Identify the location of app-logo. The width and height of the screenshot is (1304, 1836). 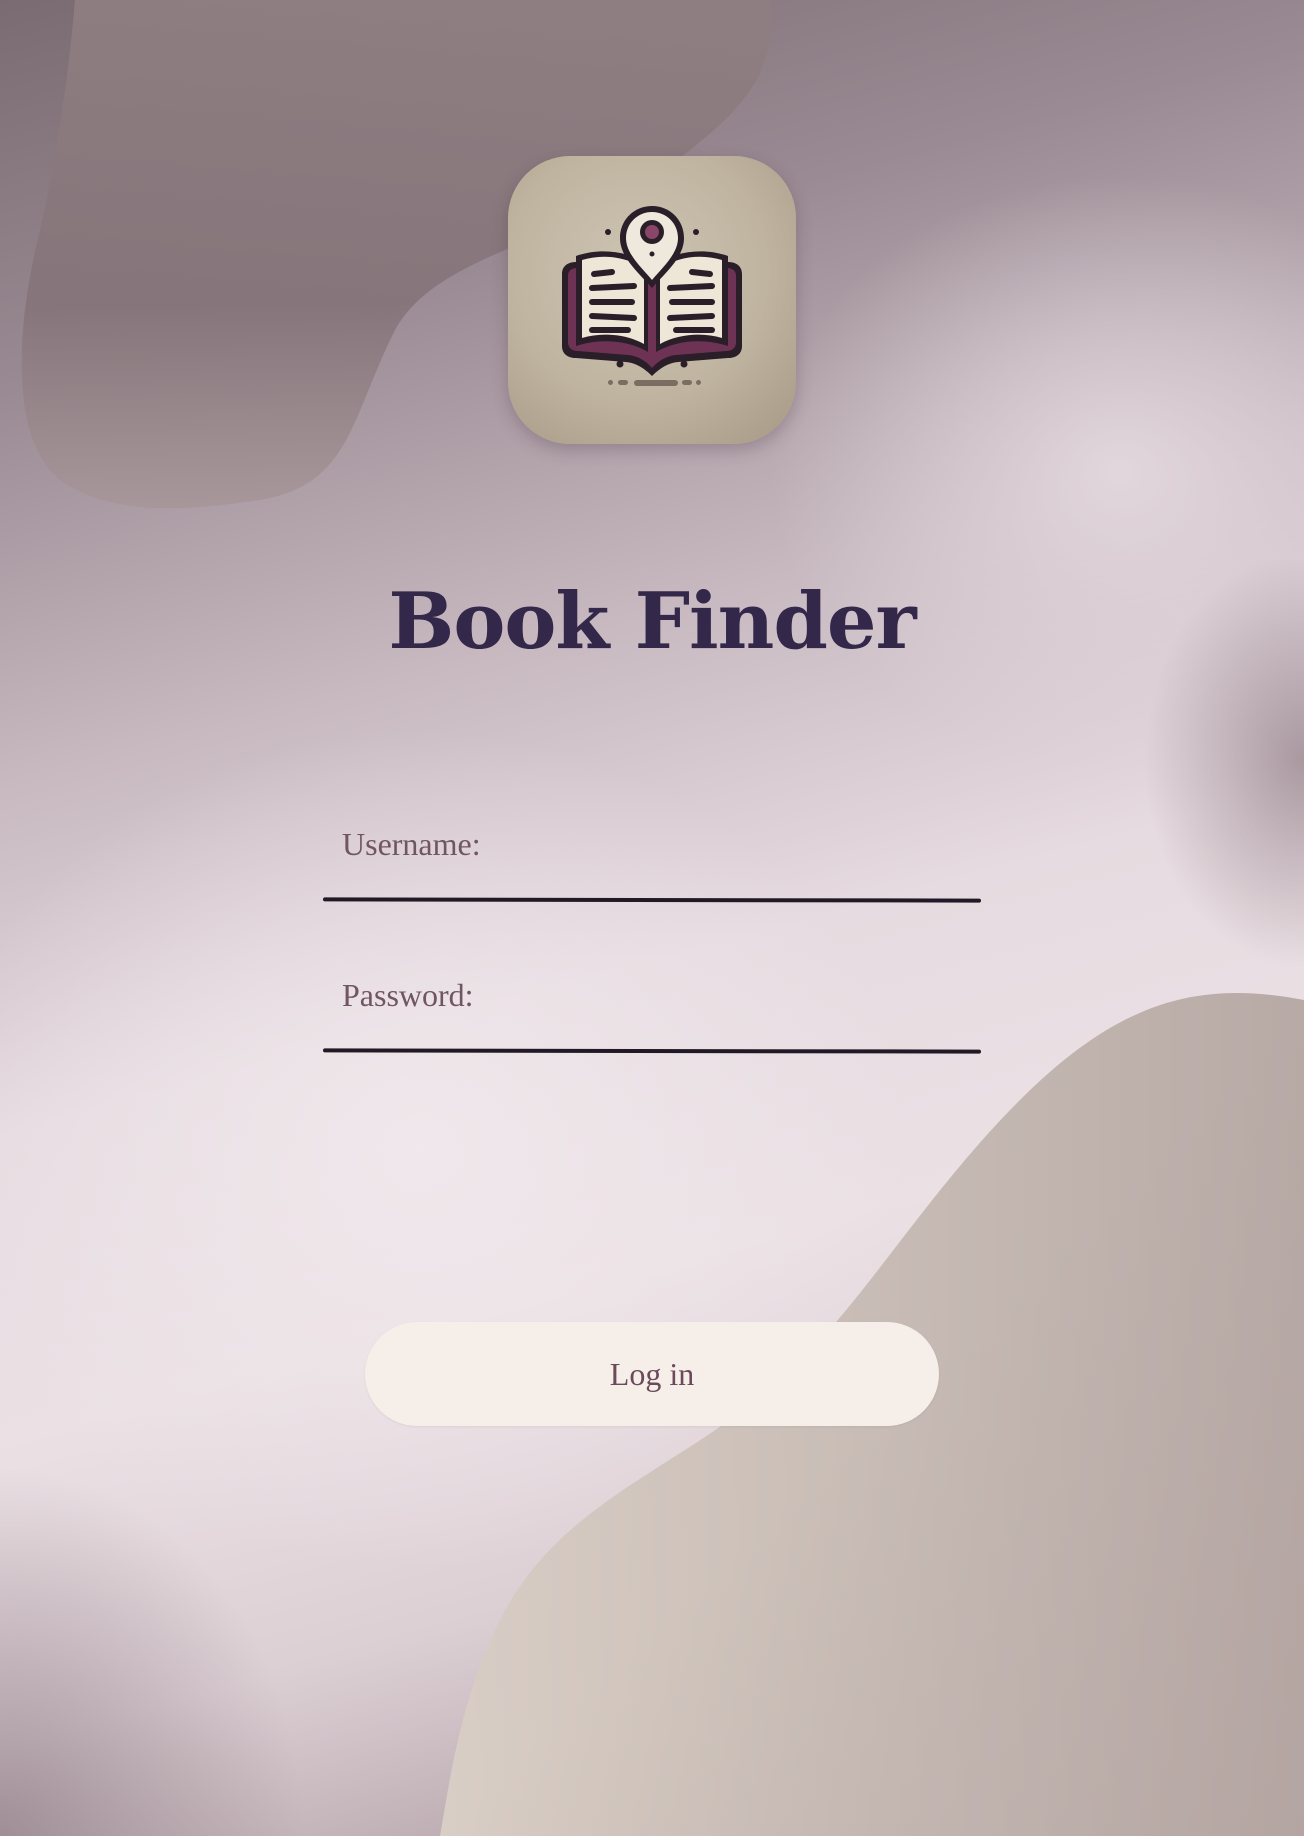
(652, 300).